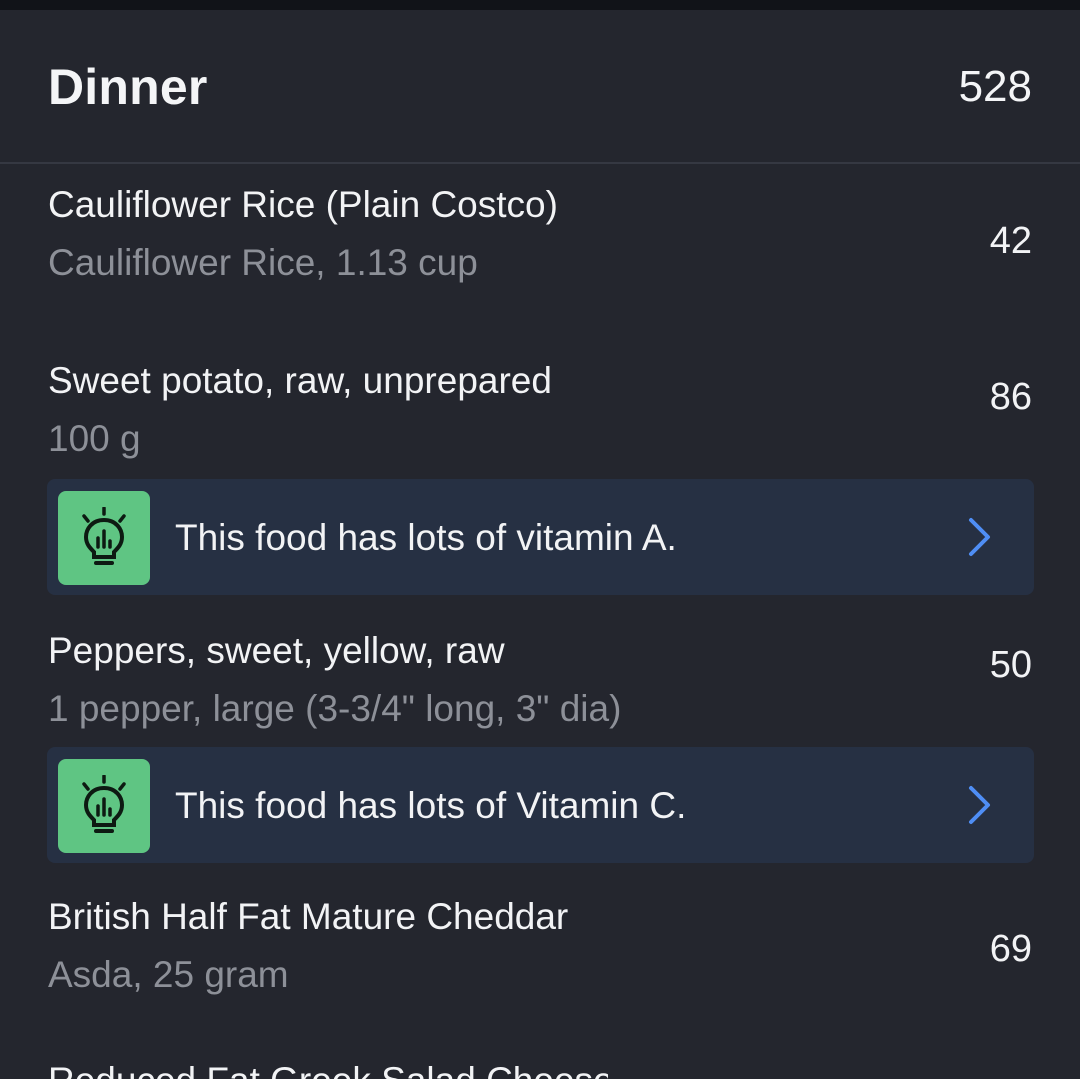 This screenshot has height=1079, width=1080. Describe the element at coordinates (168, 974) in the screenshot. I see `food-detail: Asda, 25 gram` at that location.